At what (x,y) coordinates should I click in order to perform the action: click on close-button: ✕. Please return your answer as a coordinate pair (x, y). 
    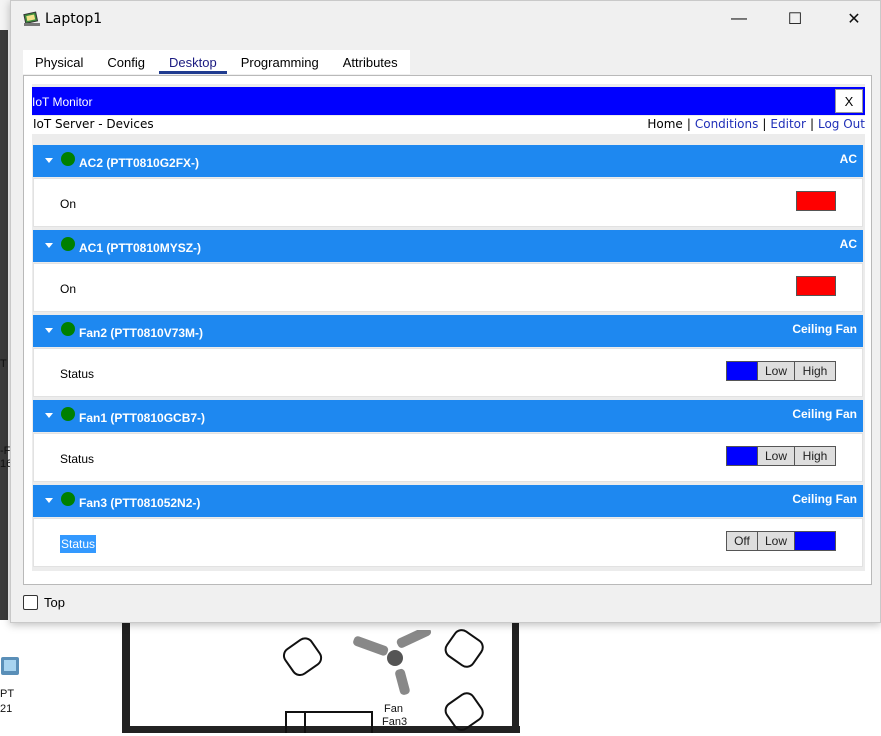
    Looking at the image, I should click on (854, 19).